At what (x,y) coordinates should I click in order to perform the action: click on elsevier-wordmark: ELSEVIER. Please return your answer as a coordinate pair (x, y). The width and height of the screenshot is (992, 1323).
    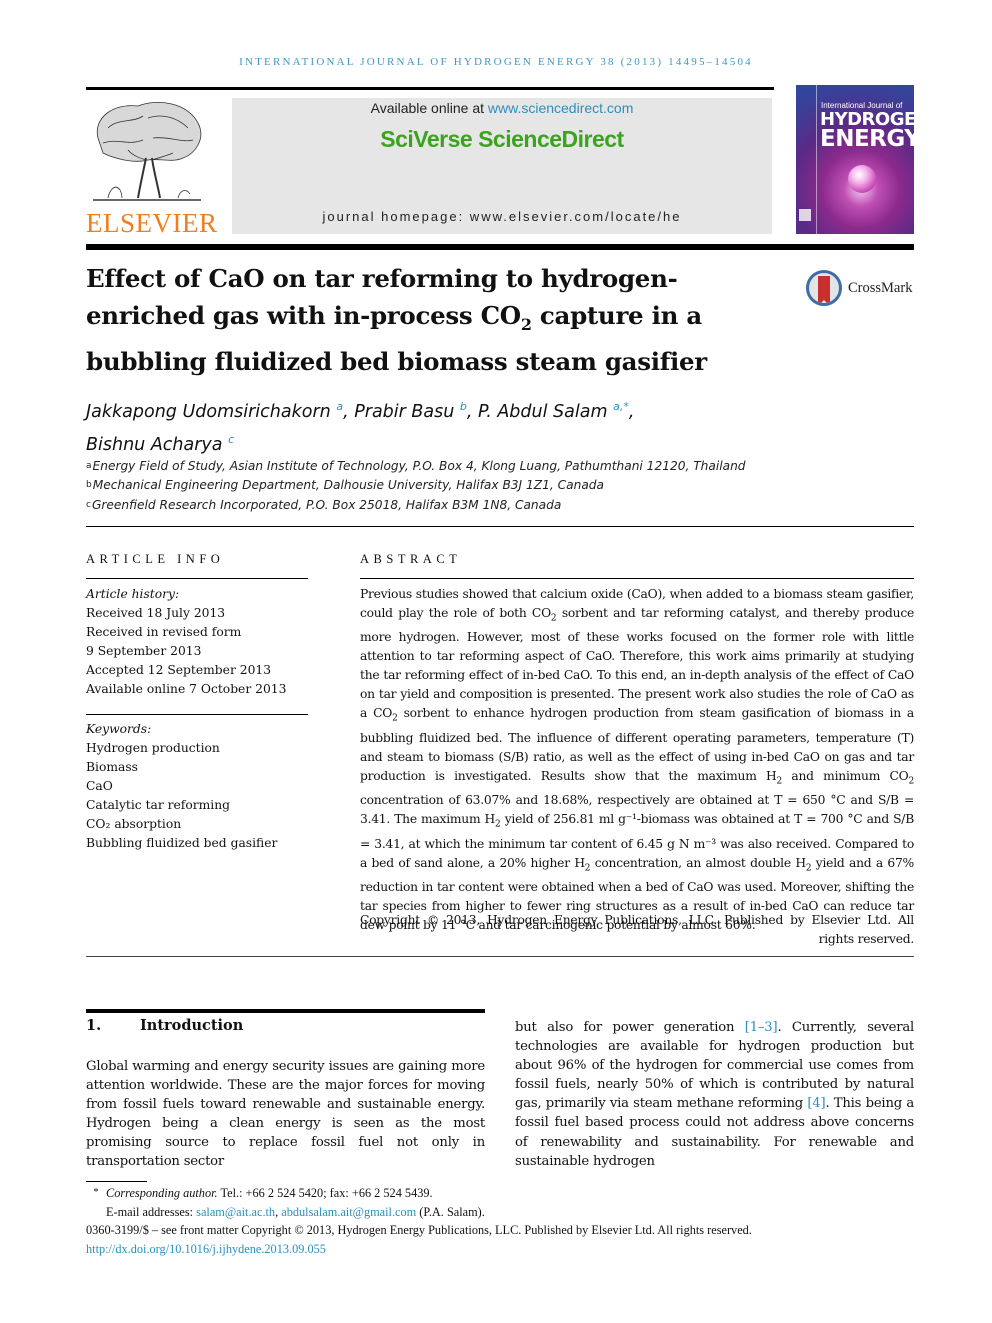
    Looking at the image, I should click on (152, 223).